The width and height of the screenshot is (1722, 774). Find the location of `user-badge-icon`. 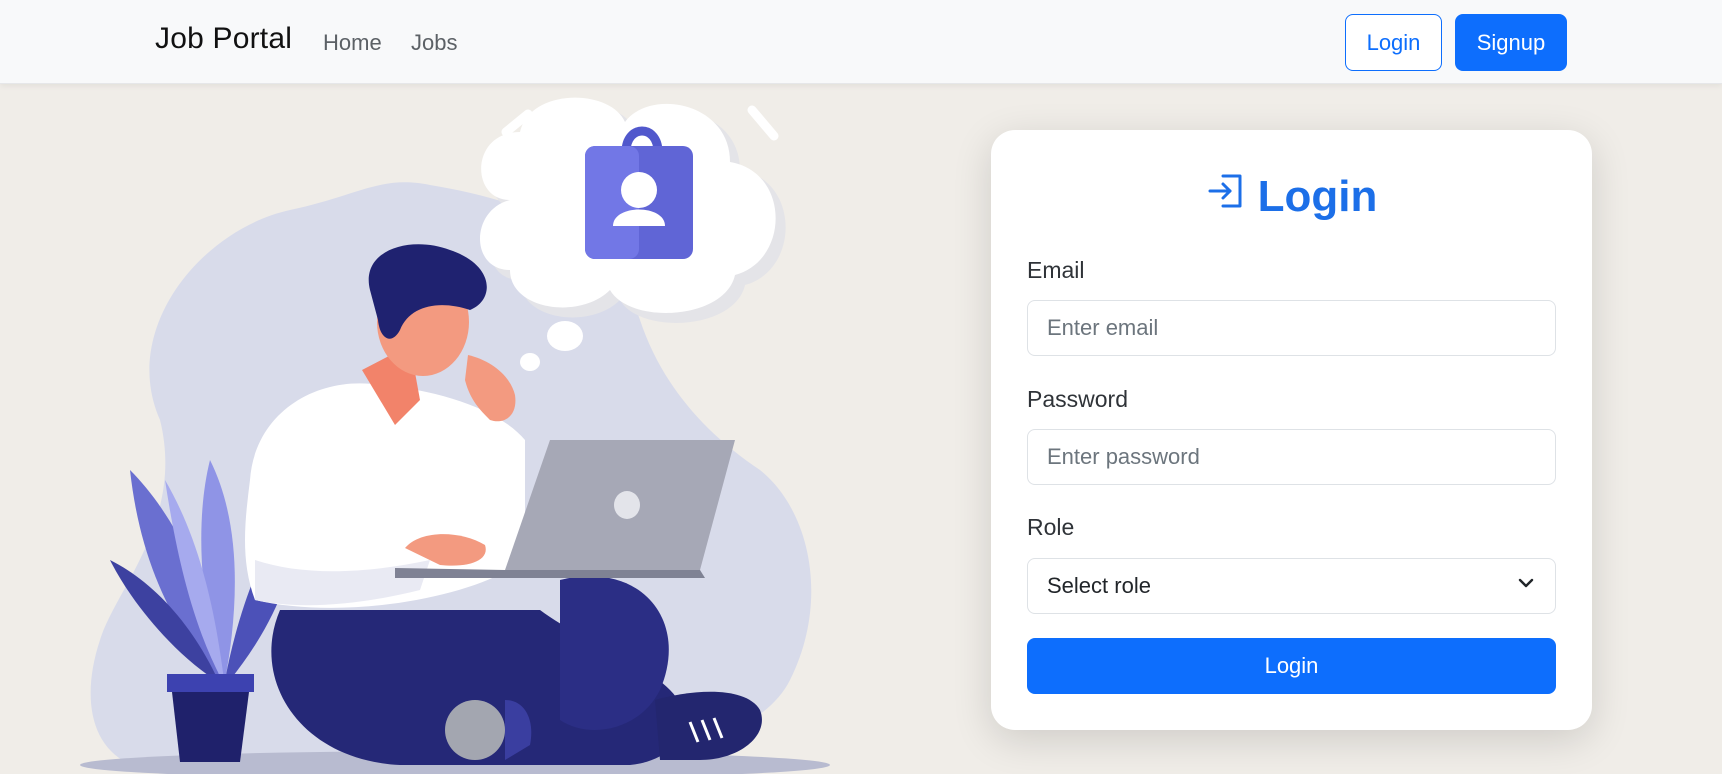

user-badge-icon is located at coordinates (639, 192).